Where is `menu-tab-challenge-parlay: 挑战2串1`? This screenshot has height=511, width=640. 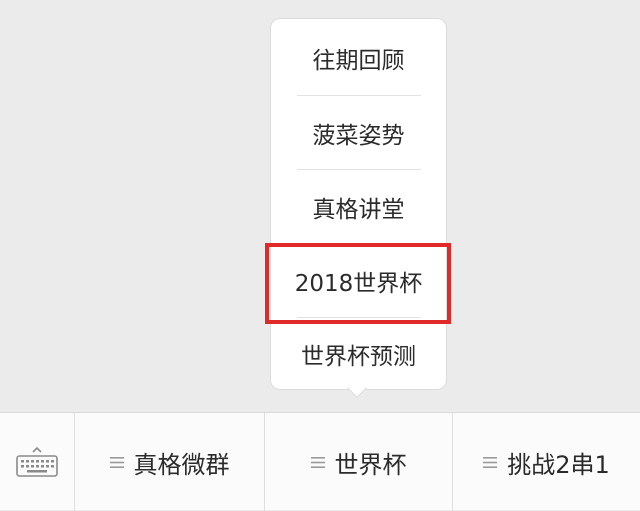
menu-tab-challenge-parlay: 挑战2串1 is located at coordinates (546, 462).